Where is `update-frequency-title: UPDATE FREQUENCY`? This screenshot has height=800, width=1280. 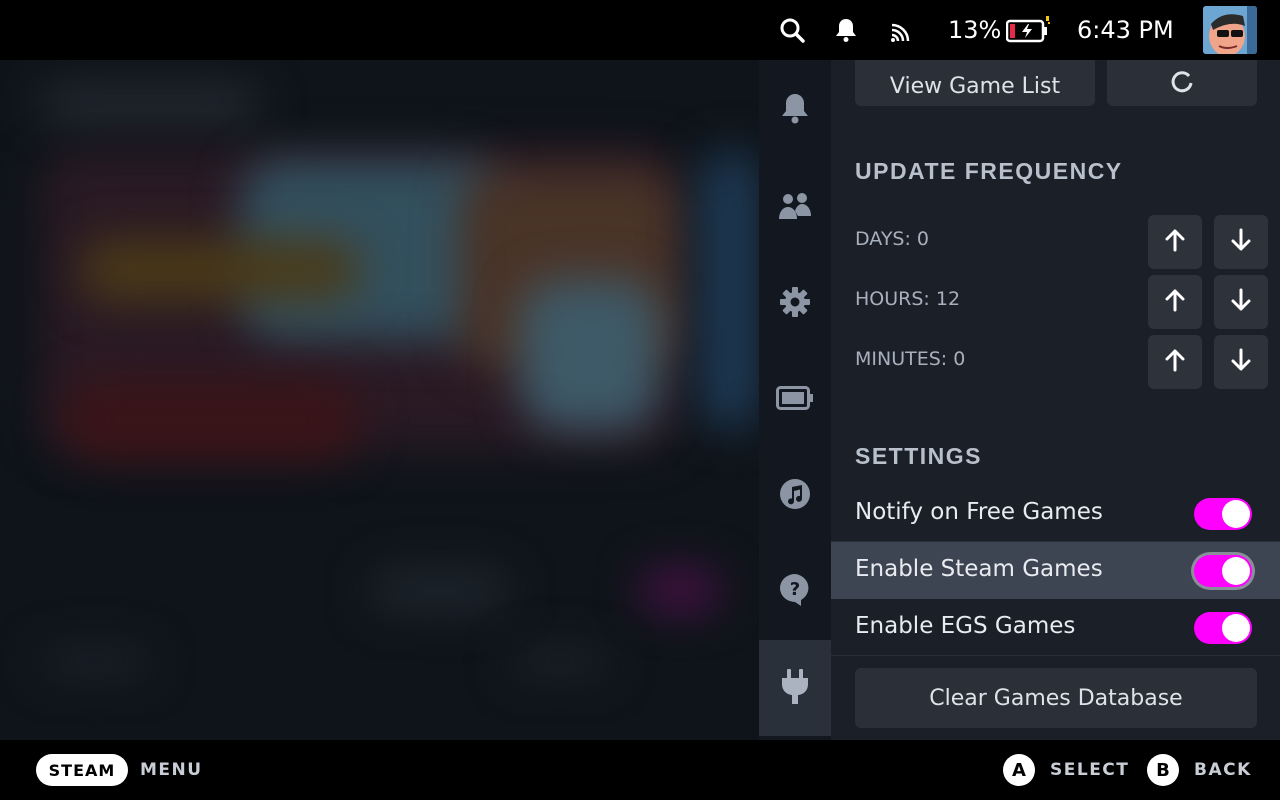
update-frequency-title: UPDATE FREQUENCY is located at coordinates (989, 171).